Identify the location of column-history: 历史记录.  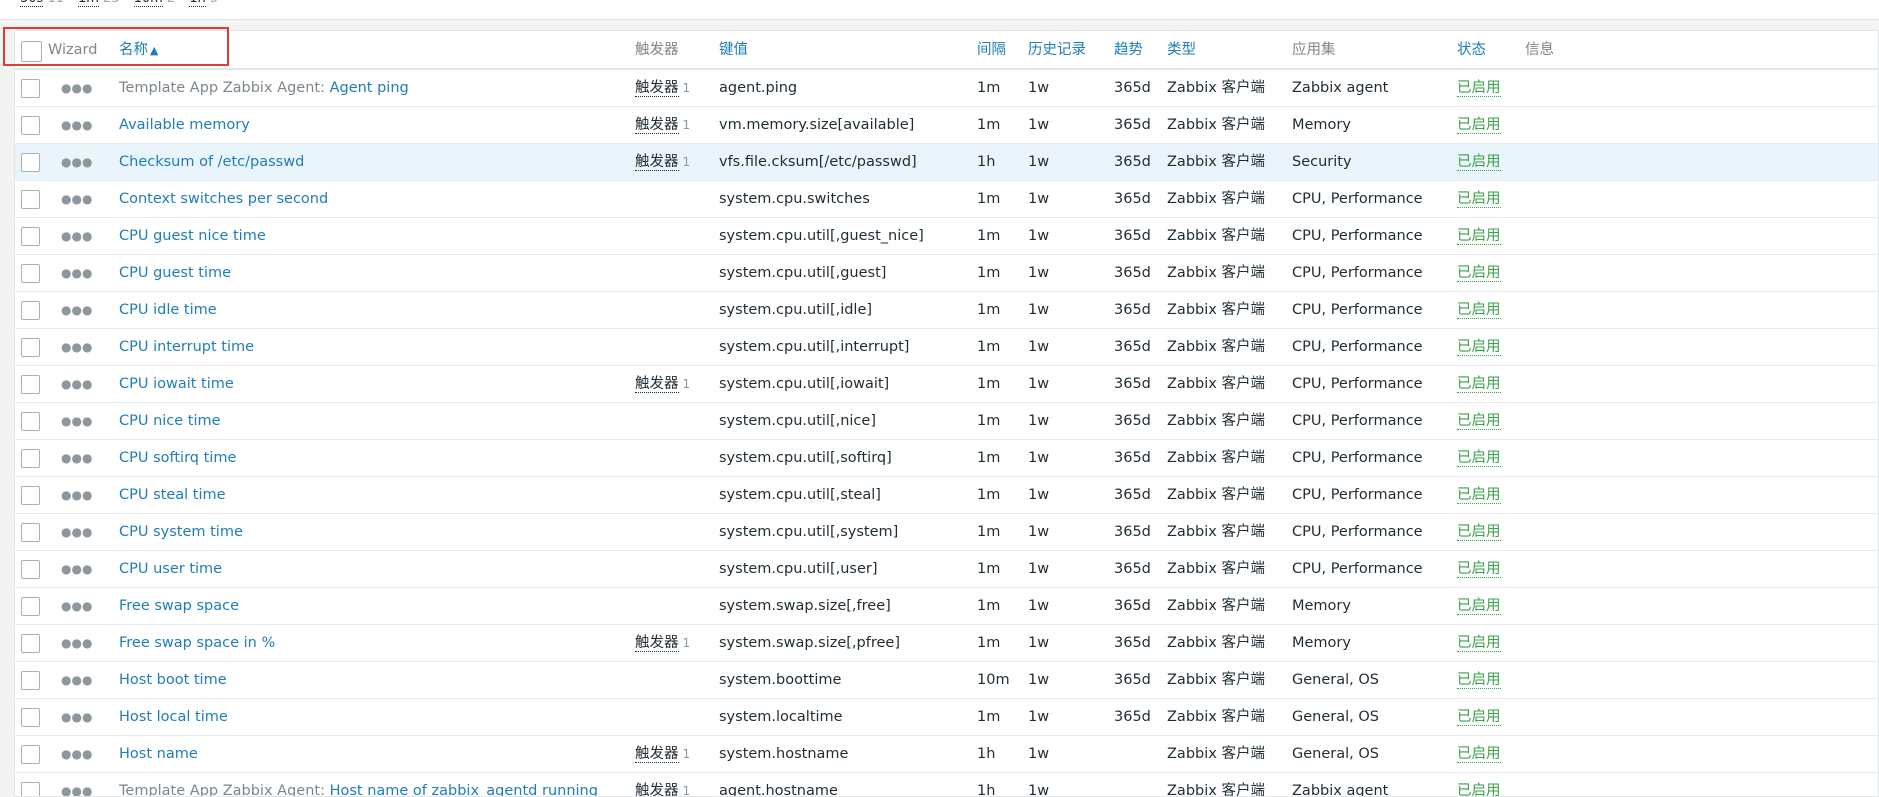
(1057, 50).